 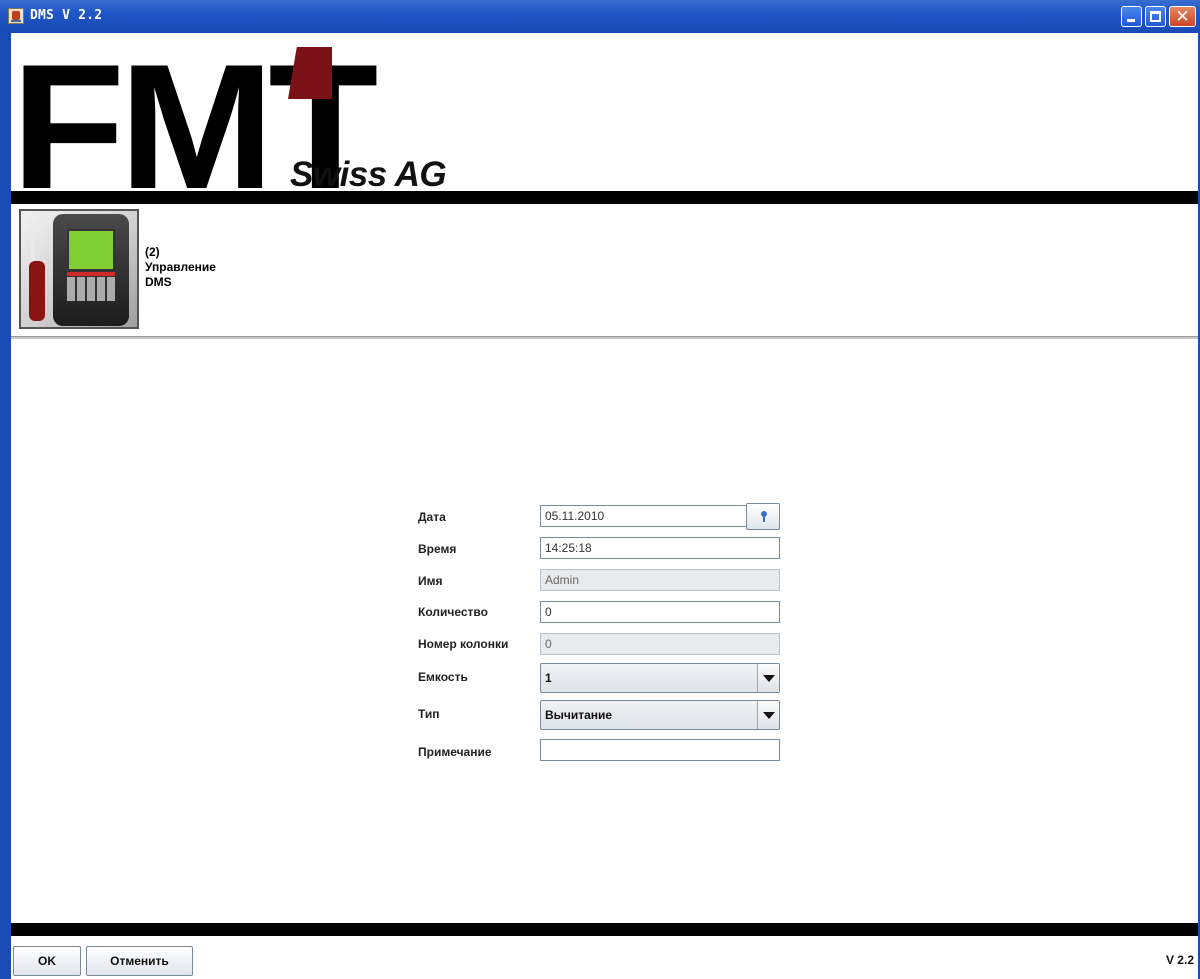 What do you see at coordinates (600, 16) in the screenshot?
I see `title-bar: DMS V 2.2 ✕` at bounding box center [600, 16].